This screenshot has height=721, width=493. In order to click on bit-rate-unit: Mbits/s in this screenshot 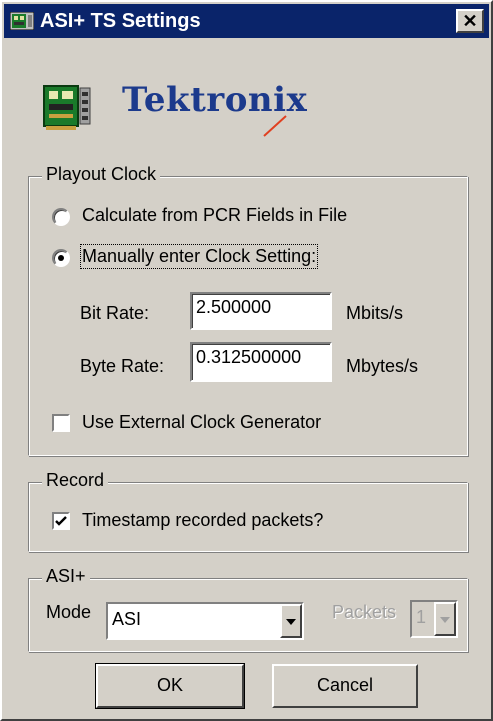, I will do `click(375, 313)`.